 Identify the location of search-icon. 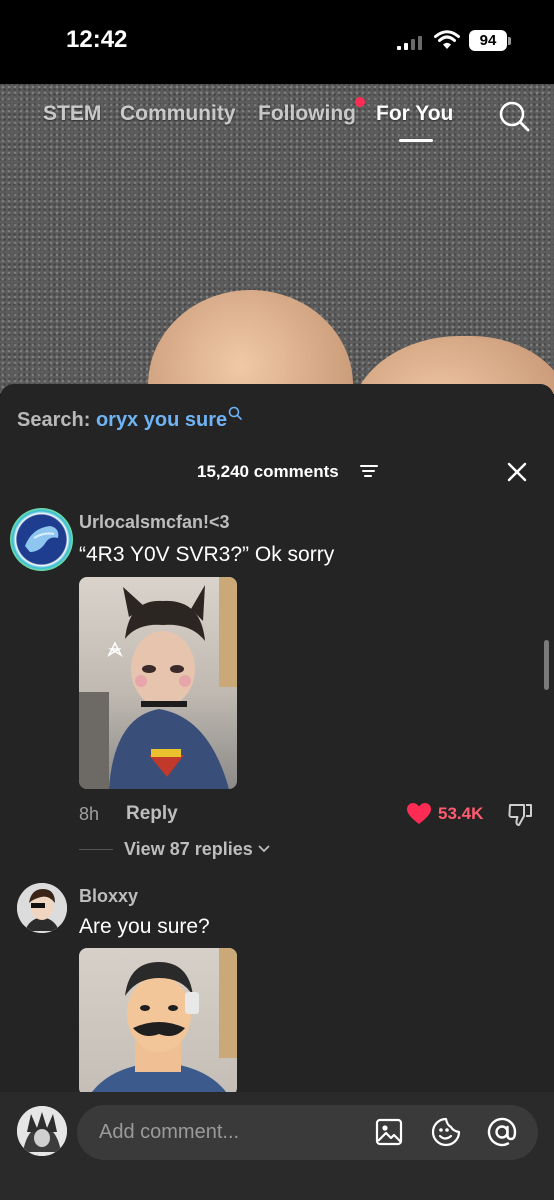
(514, 116).